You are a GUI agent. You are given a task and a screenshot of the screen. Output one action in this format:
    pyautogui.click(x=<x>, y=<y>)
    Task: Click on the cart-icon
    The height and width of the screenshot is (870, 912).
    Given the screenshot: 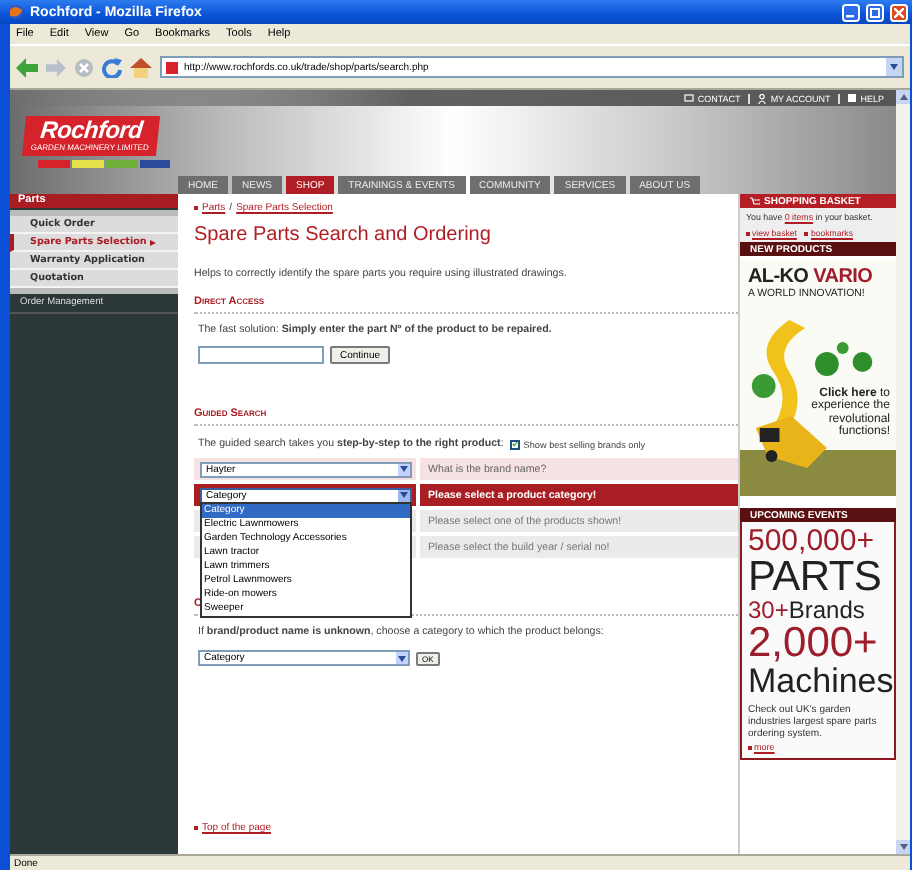 What is the action you would take?
    pyautogui.click(x=755, y=201)
    